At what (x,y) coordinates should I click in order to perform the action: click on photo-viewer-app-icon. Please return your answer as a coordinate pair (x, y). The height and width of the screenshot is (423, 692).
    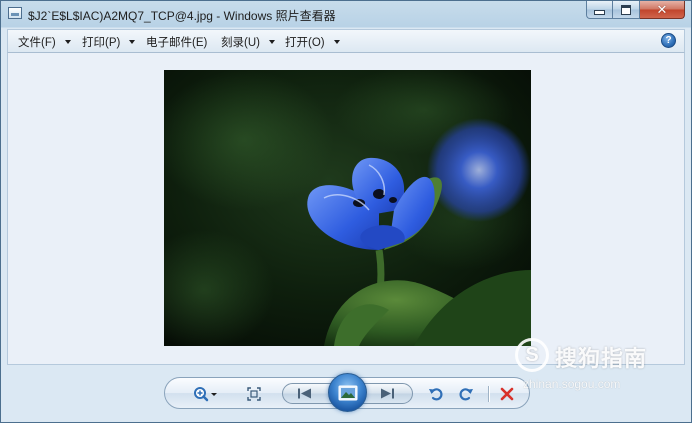
    Looking at the image, I should click on (15, 13).